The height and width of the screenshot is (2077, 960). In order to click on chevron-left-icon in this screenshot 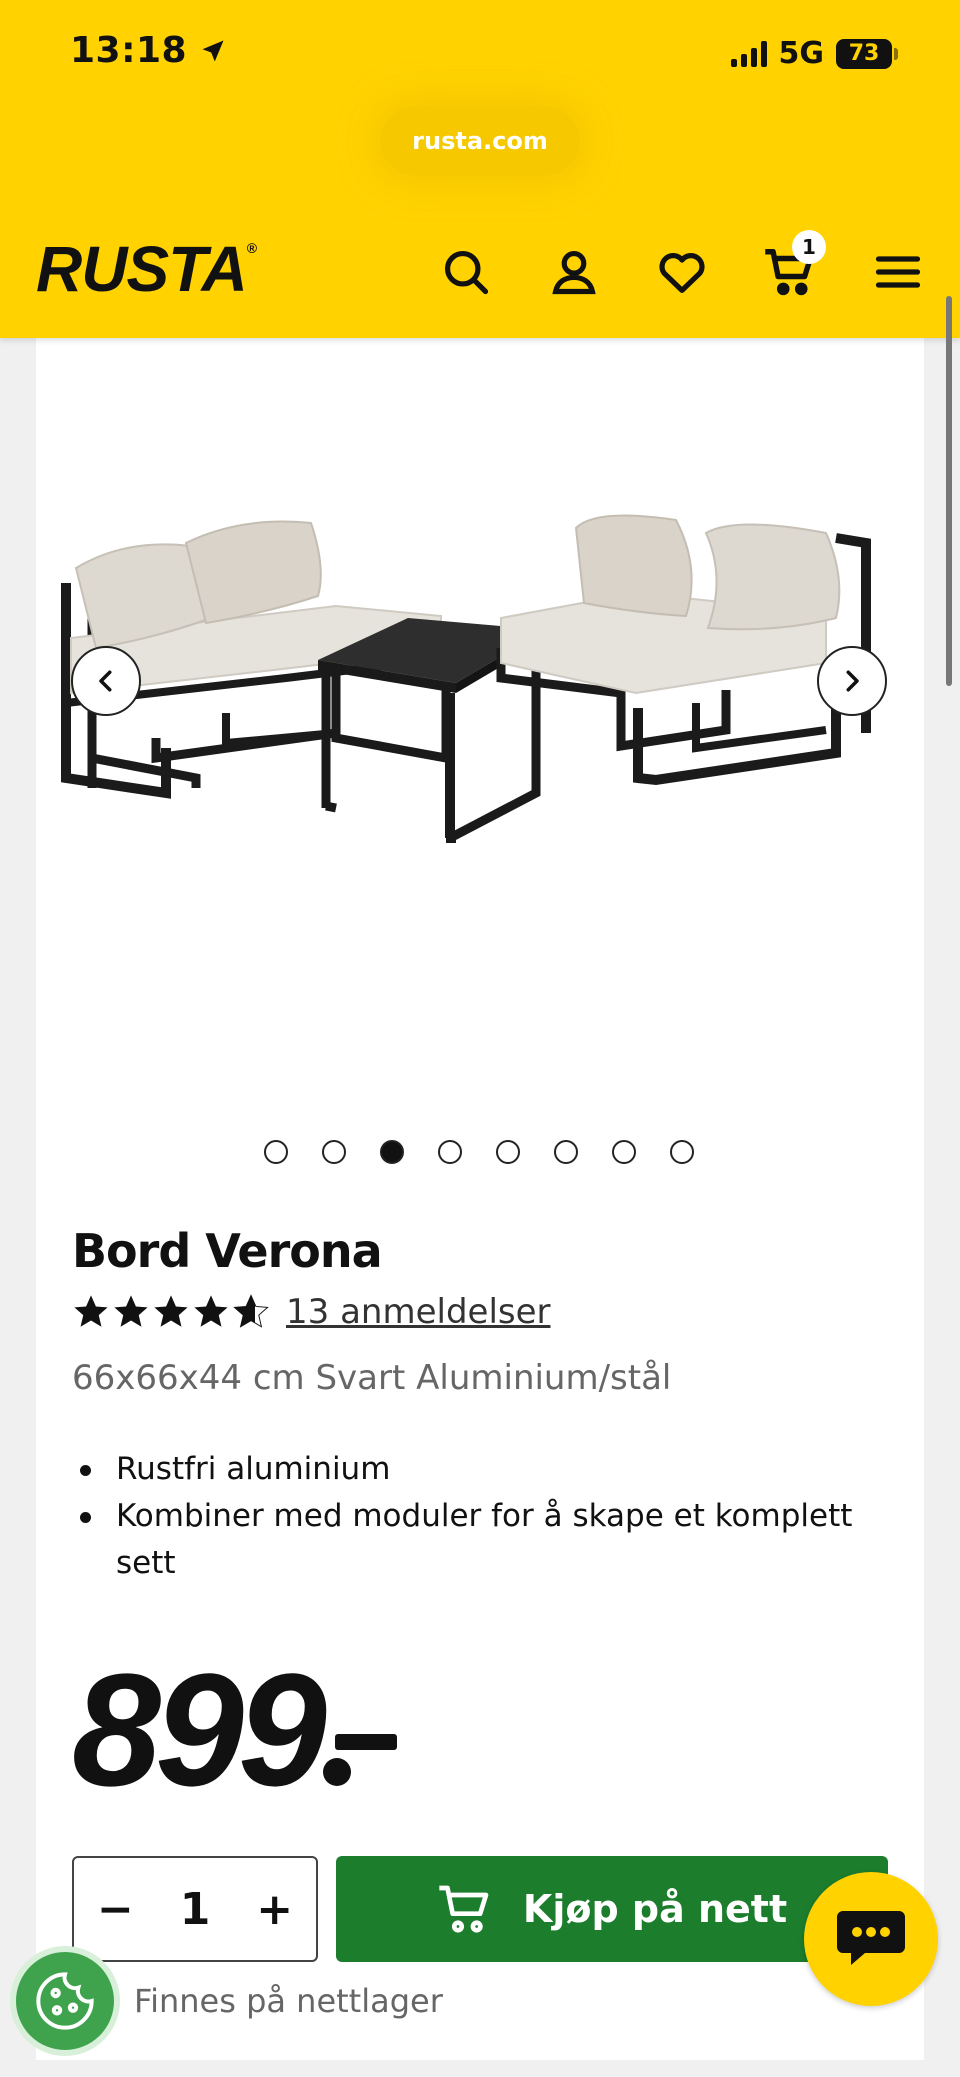, I will do `click(105, 681)`.